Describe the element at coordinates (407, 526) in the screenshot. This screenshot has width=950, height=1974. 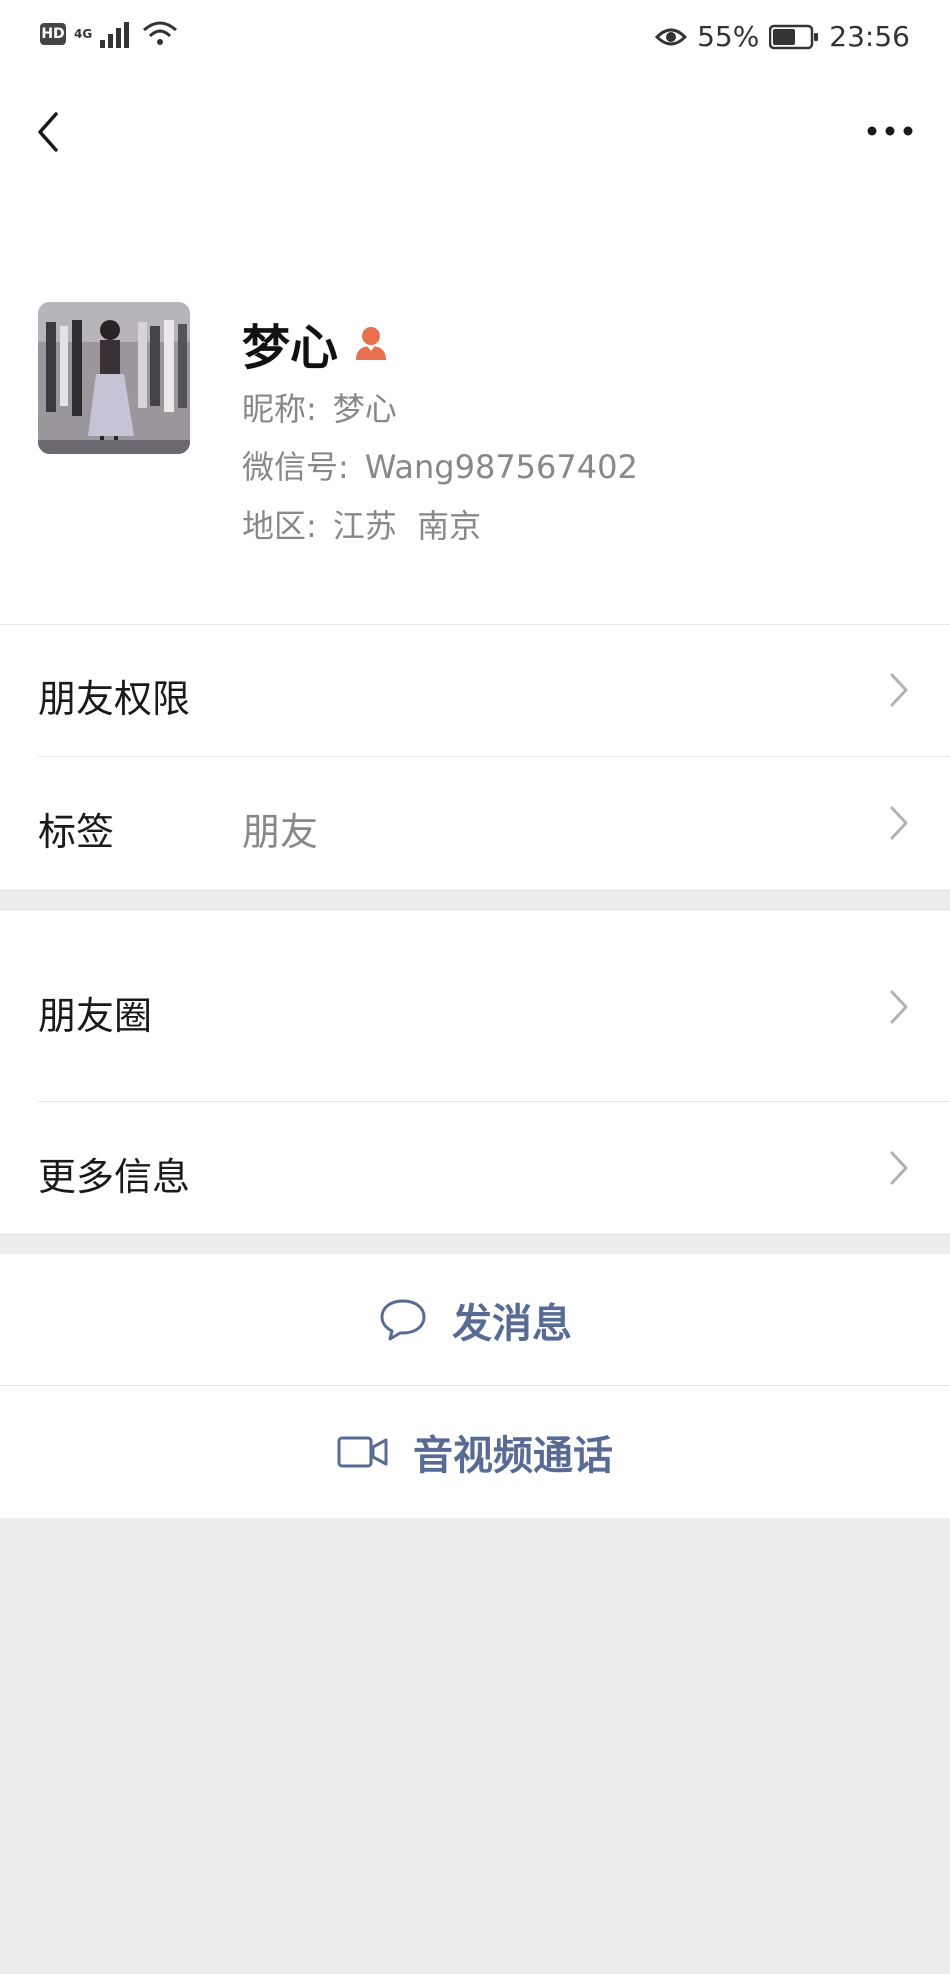
I see `region-value: 江苏 南京` at that location.